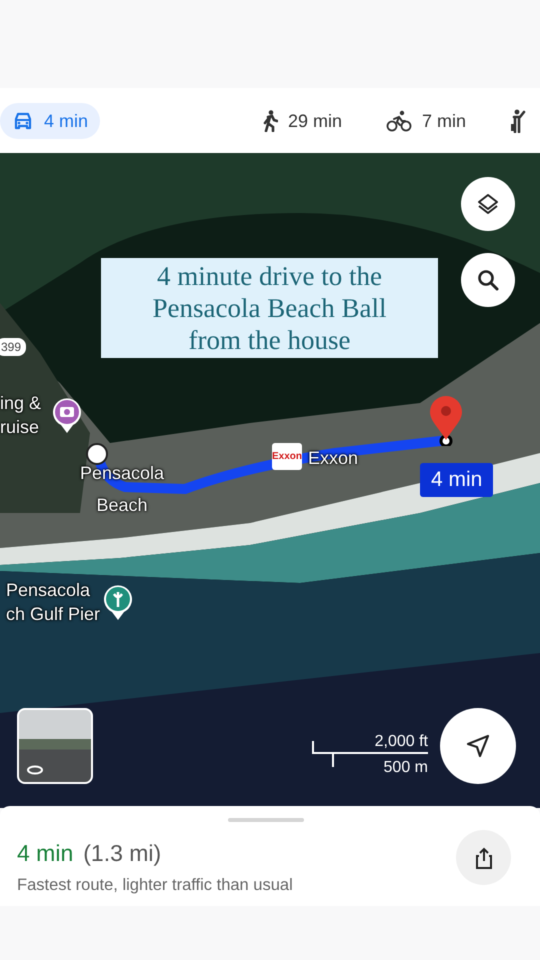 The height and width of the screenshot is (960, 540). I want to click on route-summary: Fastest route, lighter traffic than usual, so click(155, 885).